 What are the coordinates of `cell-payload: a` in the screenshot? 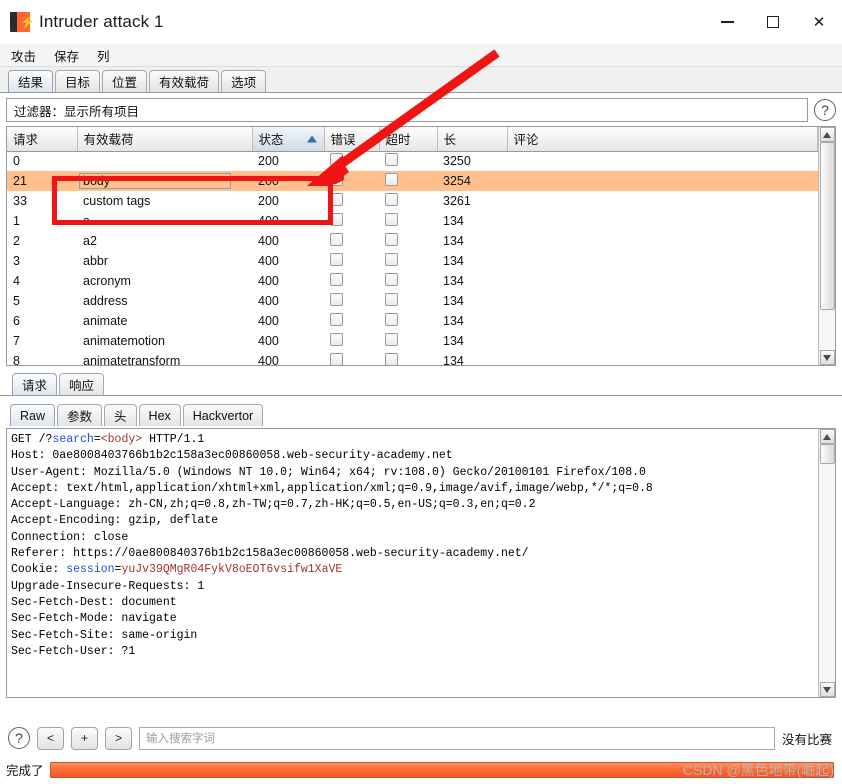 It's located at (164, 221).